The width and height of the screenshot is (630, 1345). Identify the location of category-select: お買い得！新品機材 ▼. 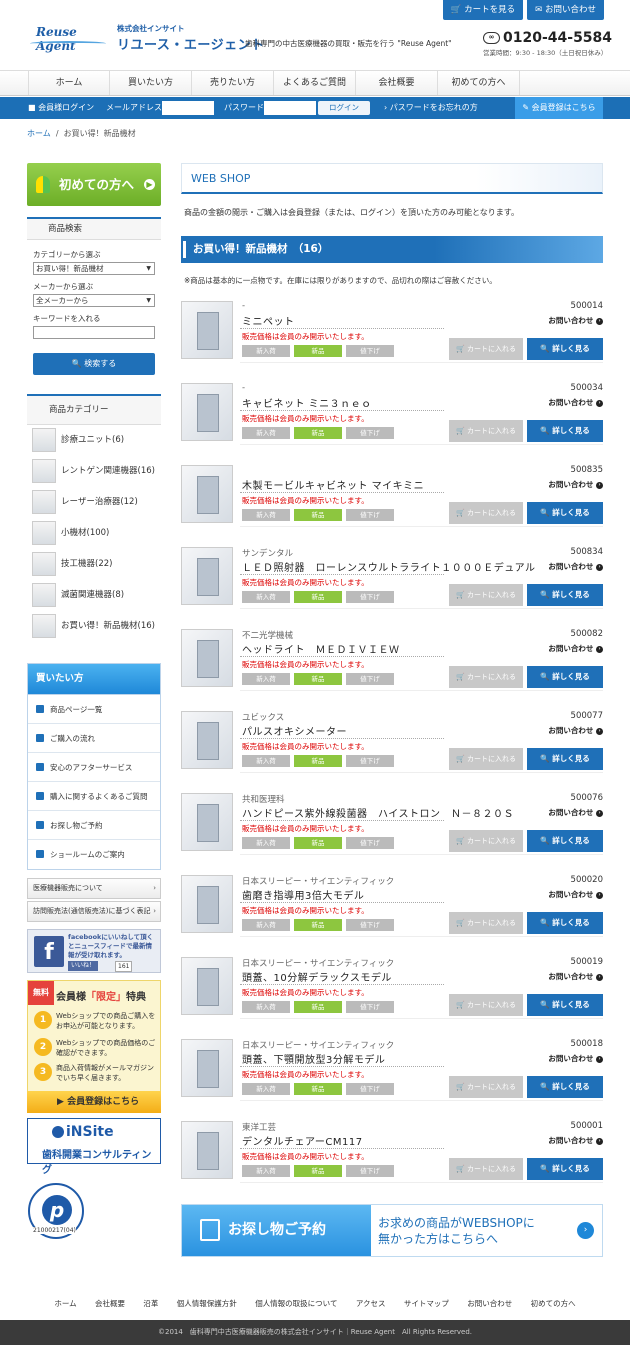
(94, 268).